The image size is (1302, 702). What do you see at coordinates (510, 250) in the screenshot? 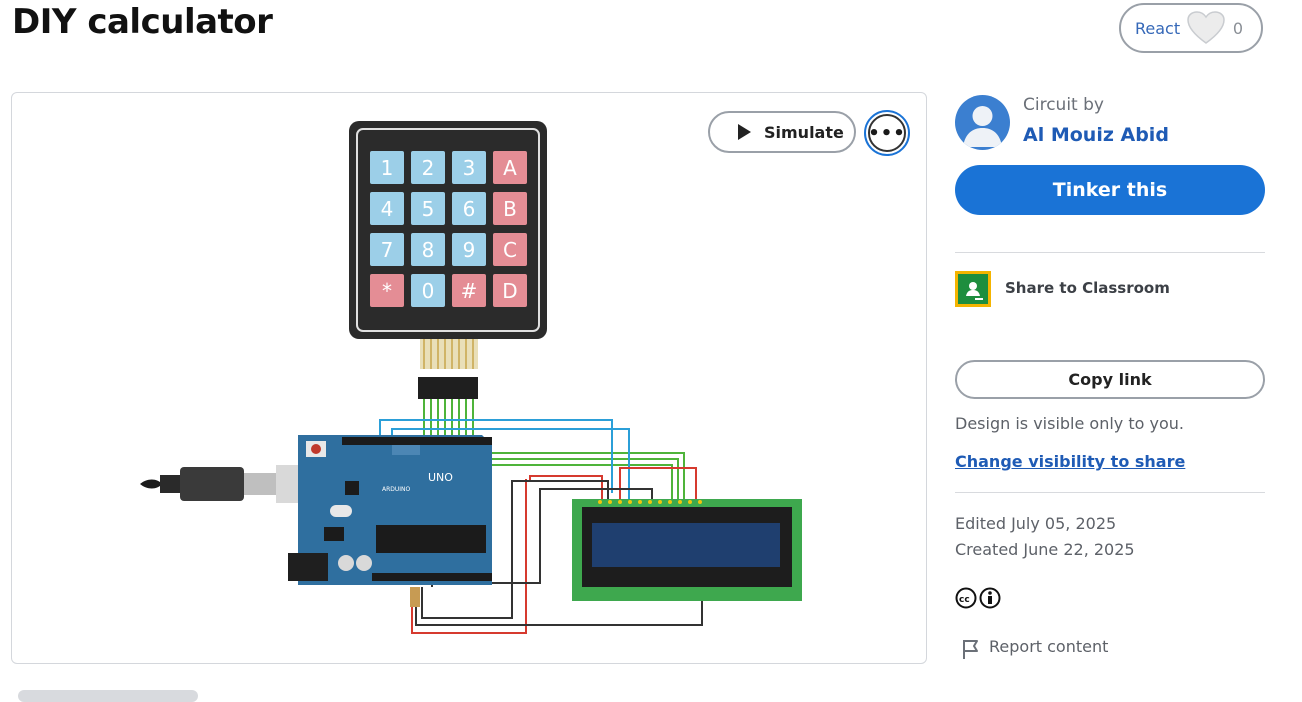
I see `keypad-key-label: C` at bounding box center [510, 250].